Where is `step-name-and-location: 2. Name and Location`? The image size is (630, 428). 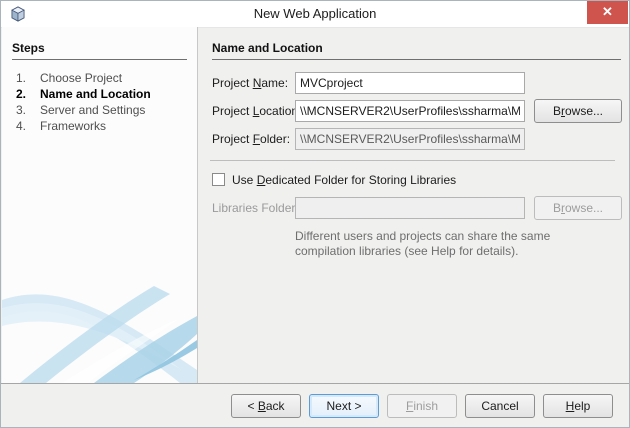 step-name-and-location: 2. Name and Location is located at coordinates (99, 94).